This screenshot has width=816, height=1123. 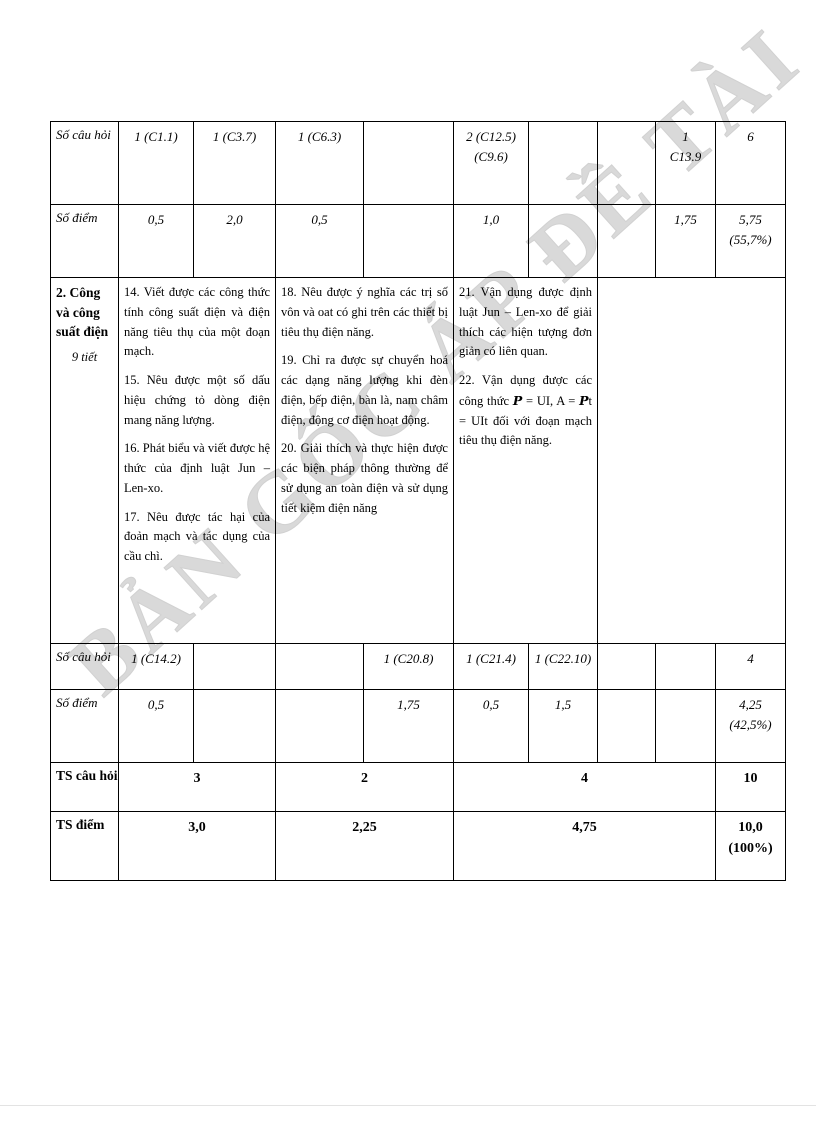 What do you see at coordinates (319, 241) in the screenshot?
I see `cell-p3: 0,5` at bounding box center [319, 241].